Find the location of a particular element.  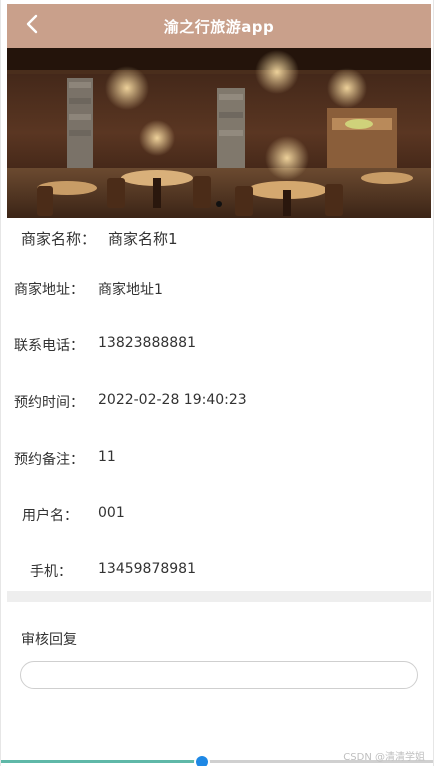

field-value: 11 is located at coordinates (107, 457).